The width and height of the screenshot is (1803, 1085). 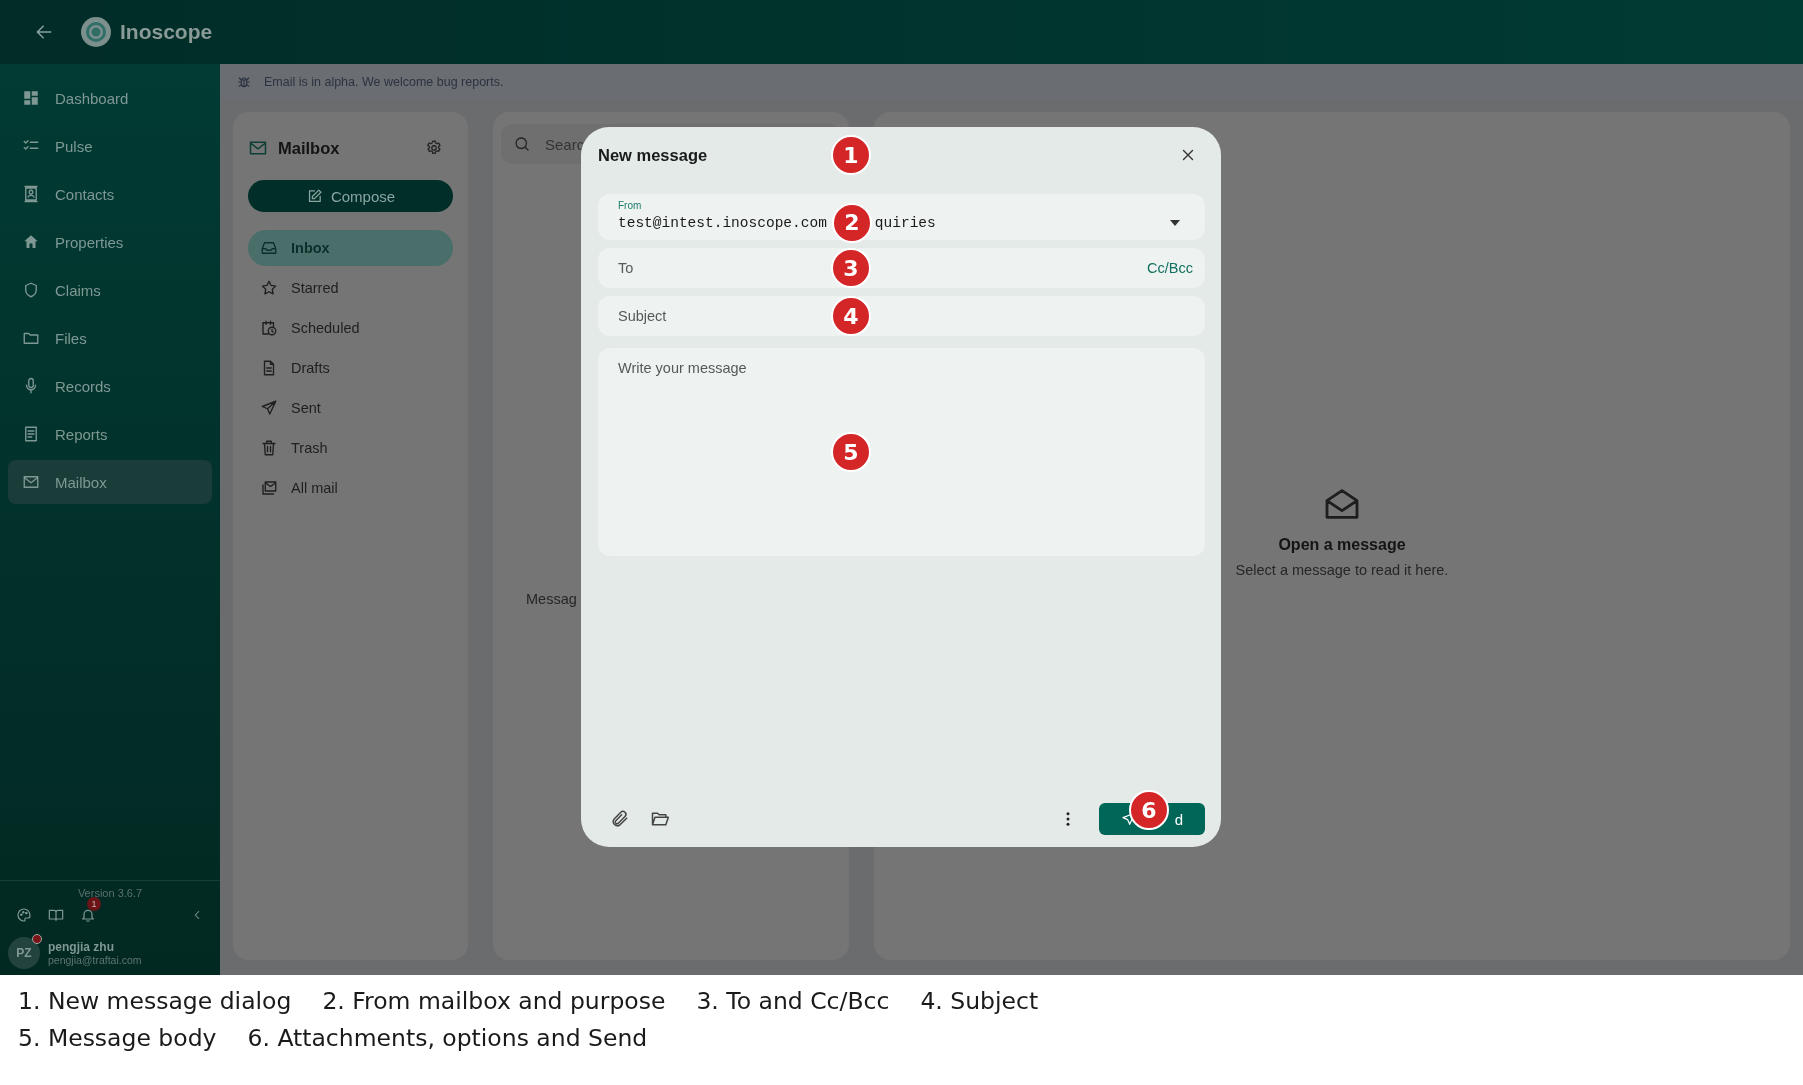 What do you see at coordinates (494, 1001) in the screenshot?
I see `legend-item: 2. From mailbox and purpose` at bounding box center [494, 1001].